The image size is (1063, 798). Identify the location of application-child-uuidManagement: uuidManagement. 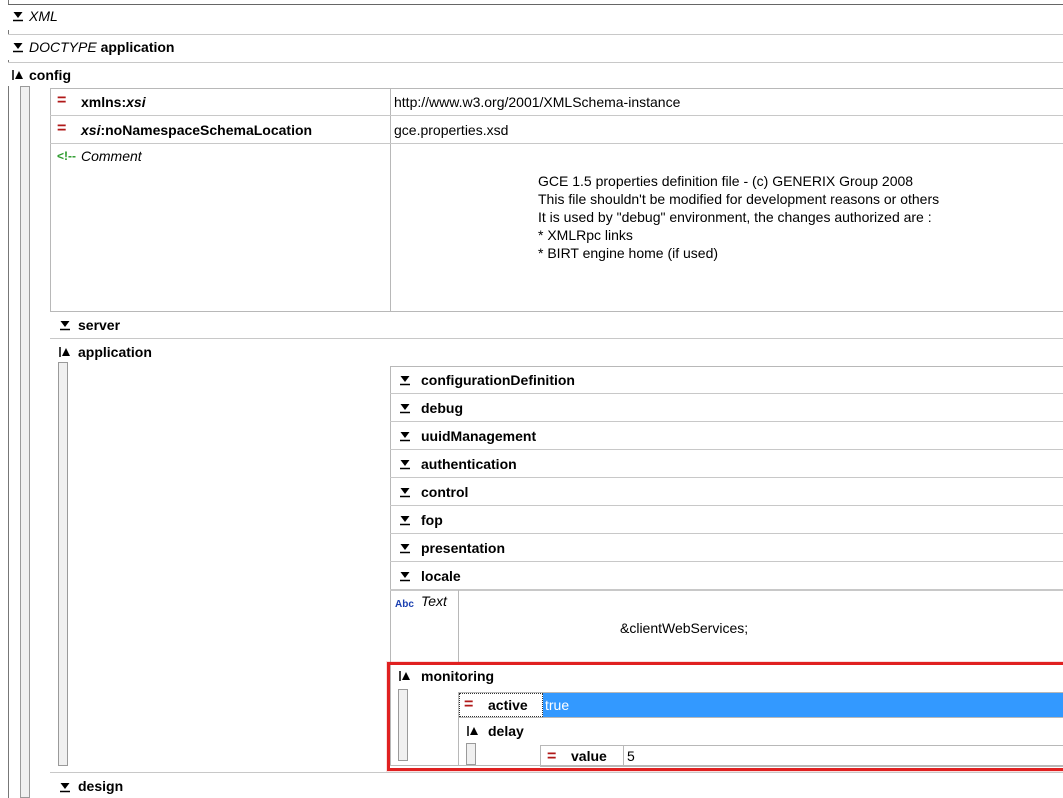
(726, 436).